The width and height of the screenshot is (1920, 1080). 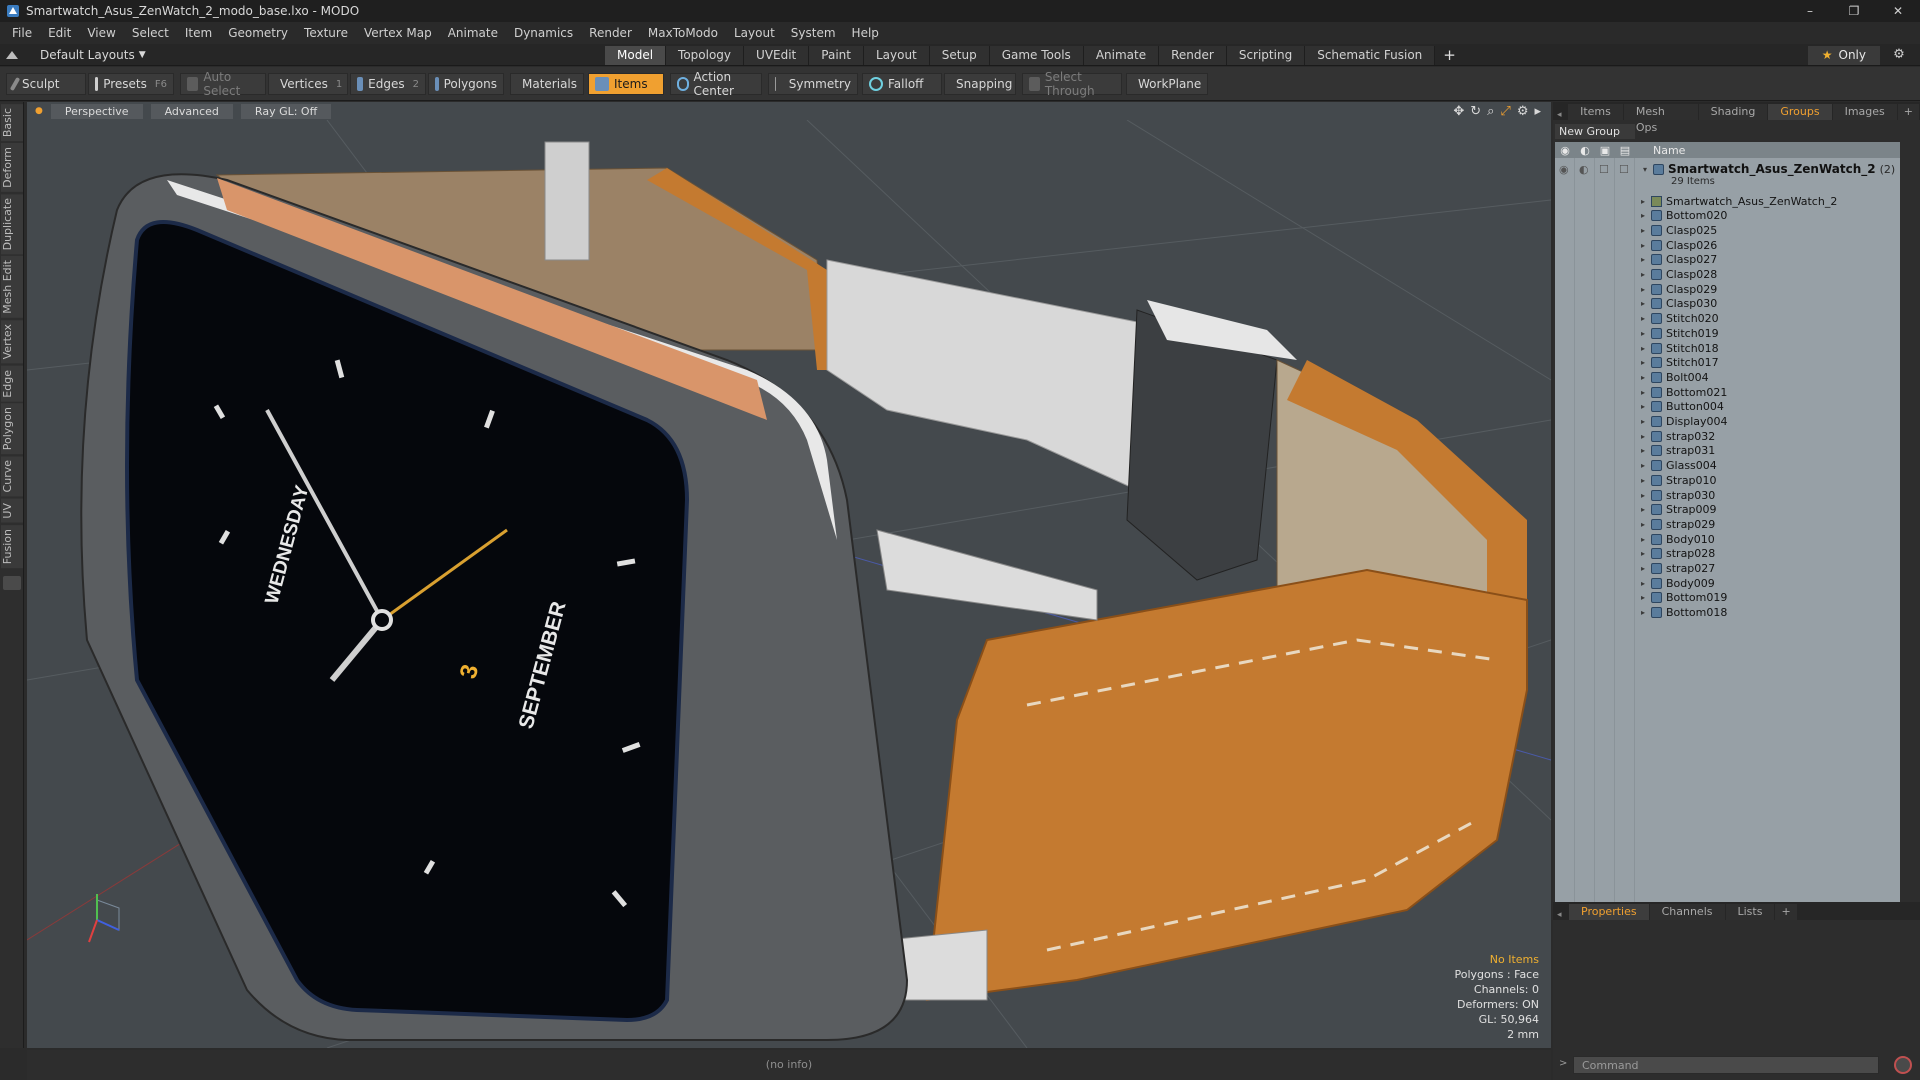 What do you see at coordinates (1595, 131) in the screenshot?
I see `new-group-button: New Group` at bounding box center [1595, 131].